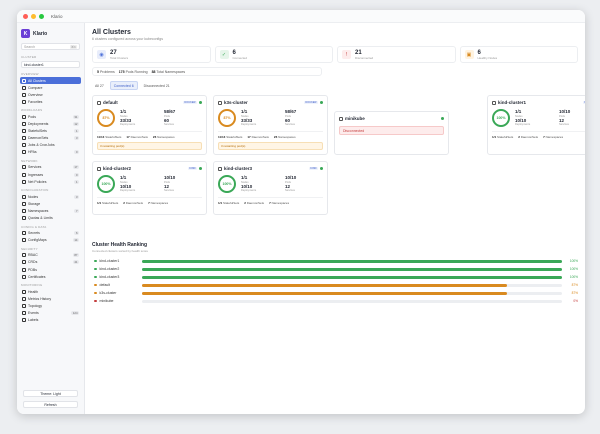 This screenshot has width=600, height=434. Describe the element at coordinates (391, 133) in the screenshot. I see `cluster-card: minikube Disconnected` at that location.